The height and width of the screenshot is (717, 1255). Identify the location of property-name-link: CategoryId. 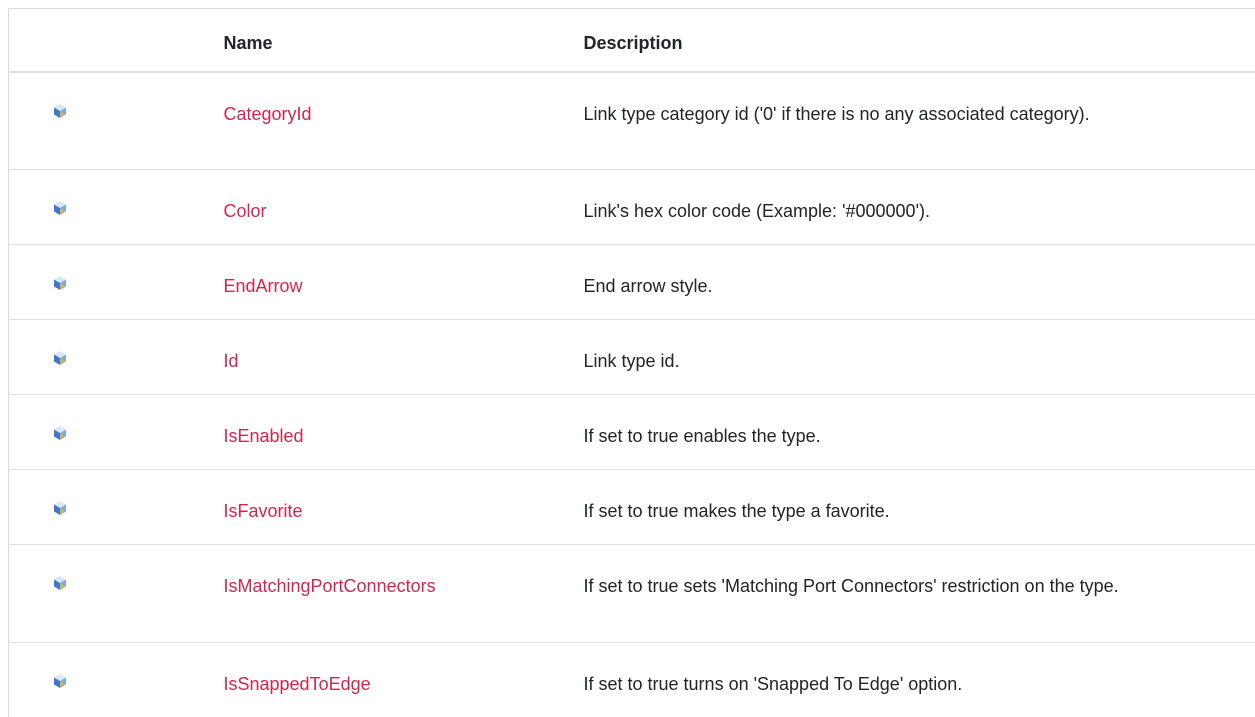
(268, 114).